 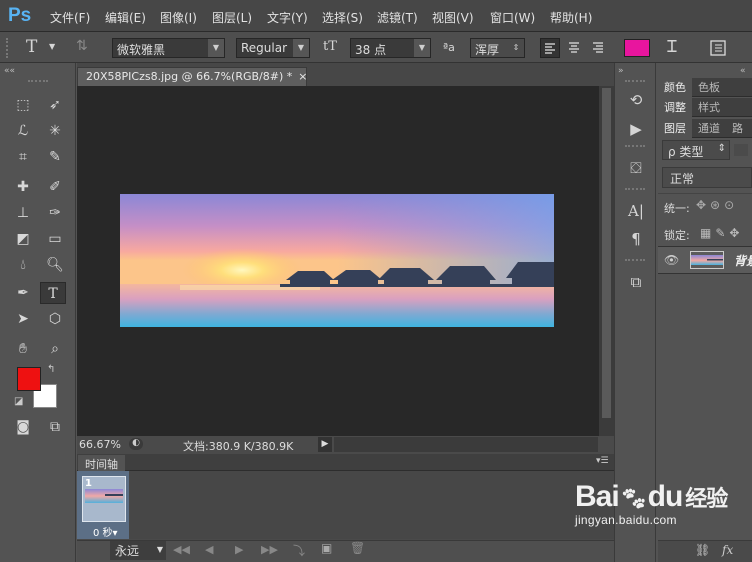 What do you see at coordinates (55, 349) in the screenshot?
I see `zoom-tool-icon: ⌕` at bounding box center [55, 349].